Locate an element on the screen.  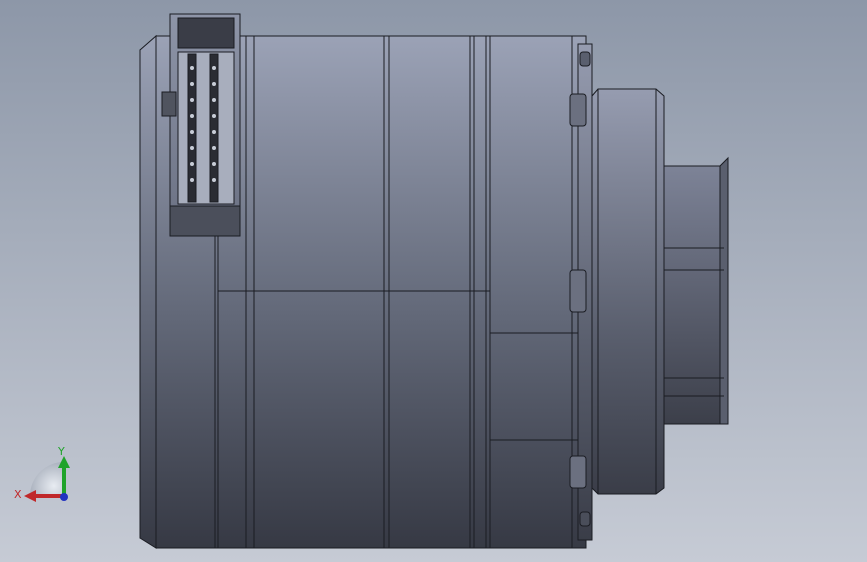
connector is located at coordinates (201, 125).